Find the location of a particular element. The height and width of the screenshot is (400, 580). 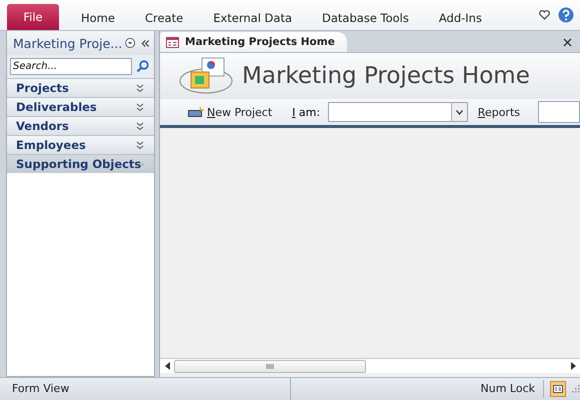

ribbon-tab: Add-Ins is located at coordinates (460, 18).